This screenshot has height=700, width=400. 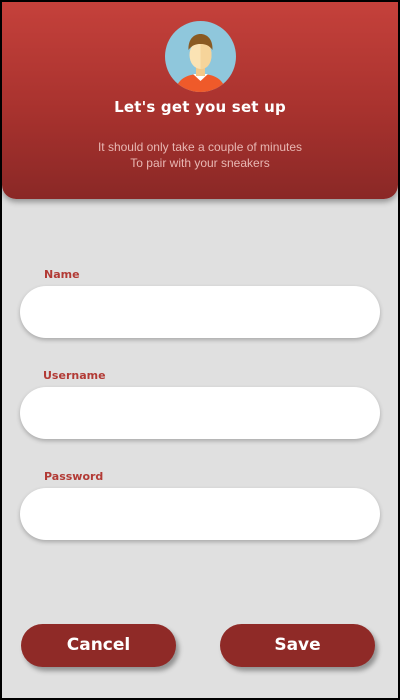 What do you see at coordinates (98, 645) in the screenshot?
I see `cancel-button: Cancel` at bounding box center [98, 645].